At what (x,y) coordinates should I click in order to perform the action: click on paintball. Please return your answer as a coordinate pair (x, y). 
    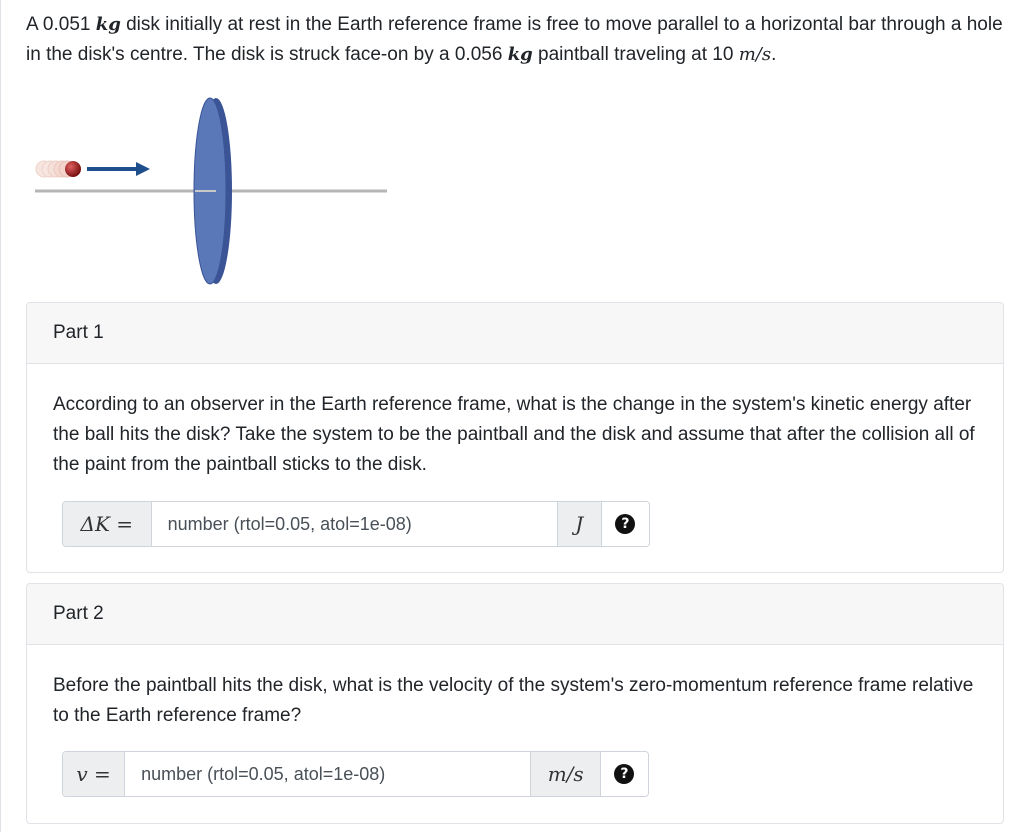
    Looking at the image, I should click on (73, 169).